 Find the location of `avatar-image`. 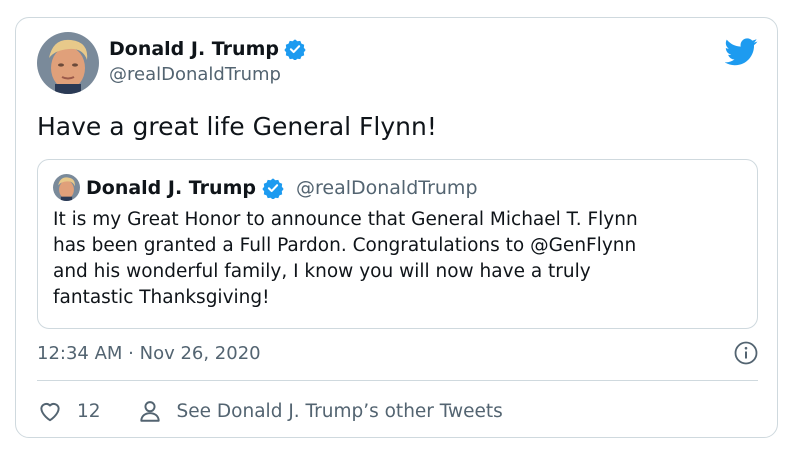

avatar-image is located at coordinates (68, 63).